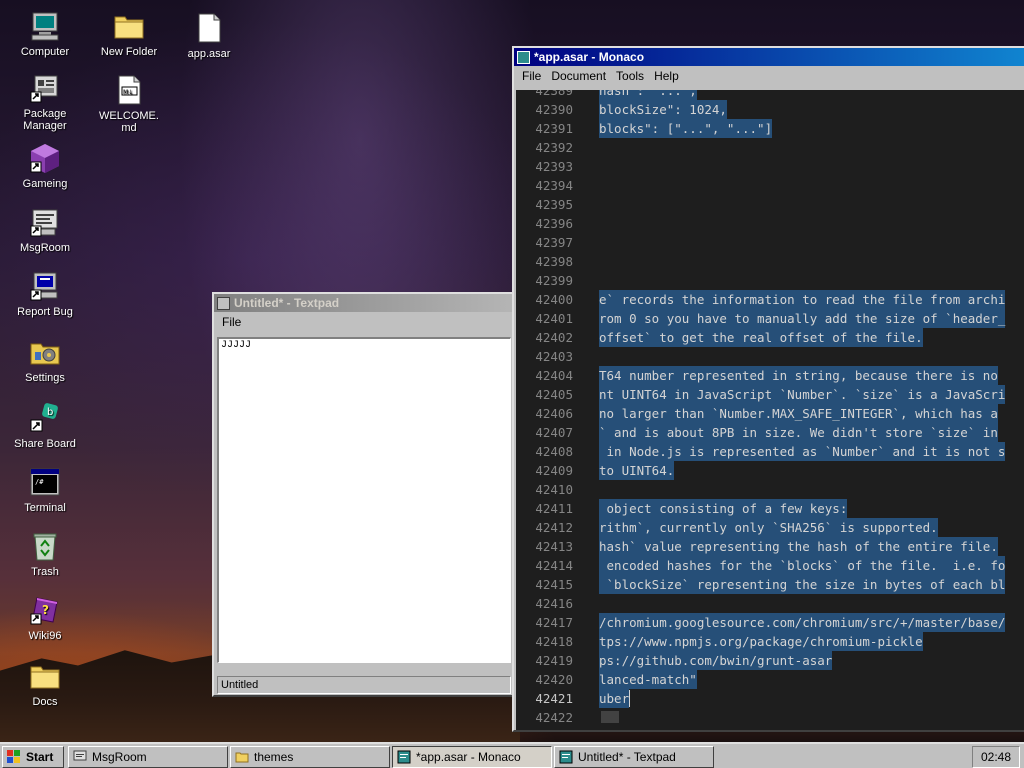 Image resolution: width=1024 pixels, height=768 pixels. Describe the element at coordinates (40, 757) in the screenshot. I see `start-label: Start` at that location.